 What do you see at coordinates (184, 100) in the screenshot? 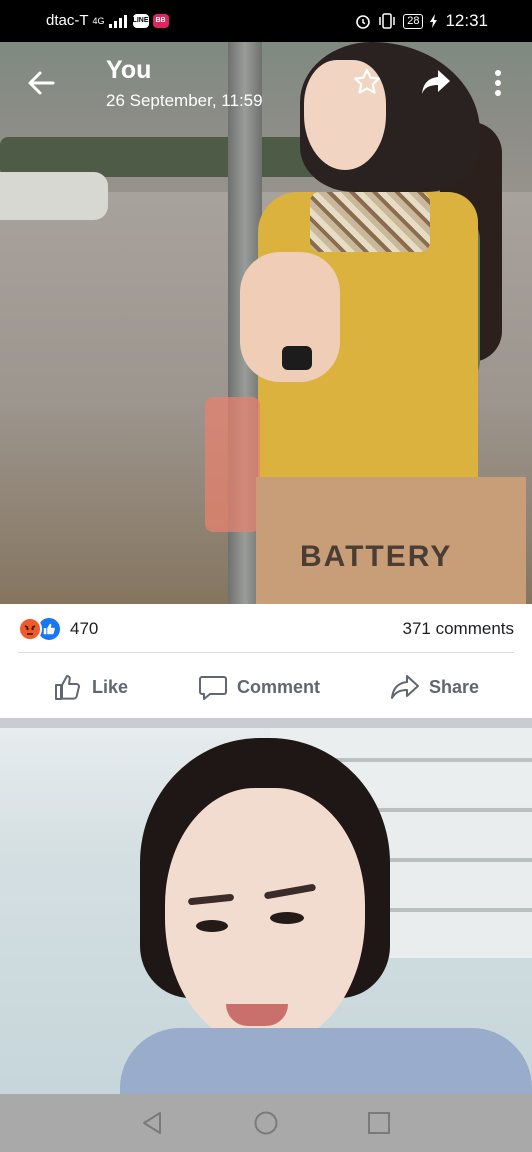
I see `post-timestamp: 26 September, 11:59` at bounding box center [184, 100].